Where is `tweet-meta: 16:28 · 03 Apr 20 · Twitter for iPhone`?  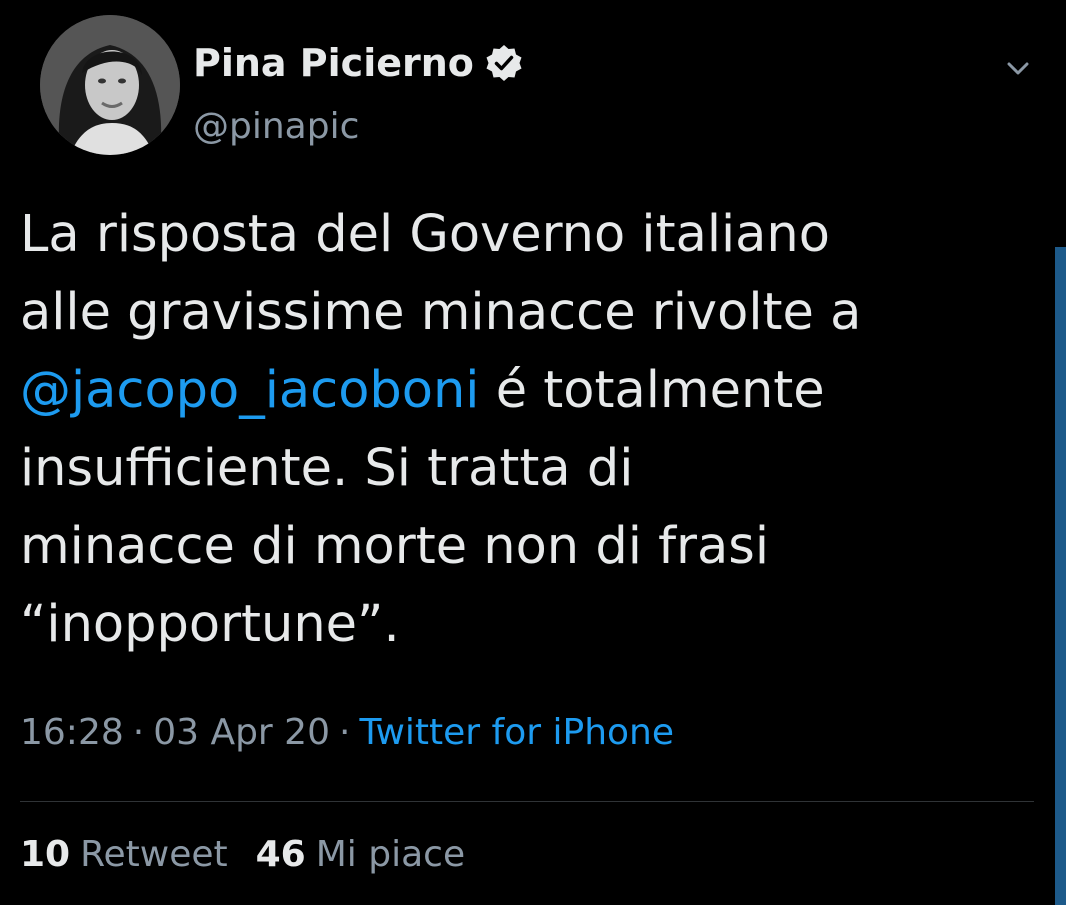
tweet-meta: 16:28 · 03 Apr 20 · Twitter for iPhone is located at coordinates (347, 732).